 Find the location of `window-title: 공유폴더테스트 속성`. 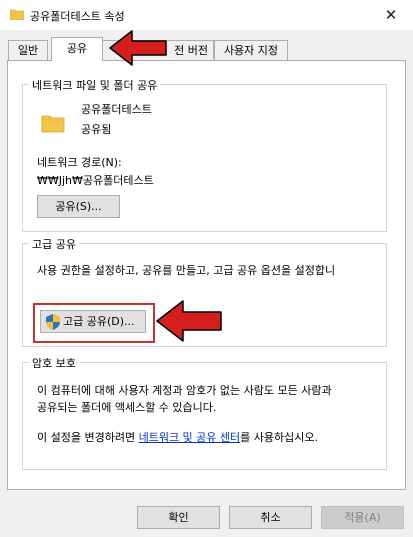

window-title: 공유폴더테스트 속성 is located at coordinates (77, 16).